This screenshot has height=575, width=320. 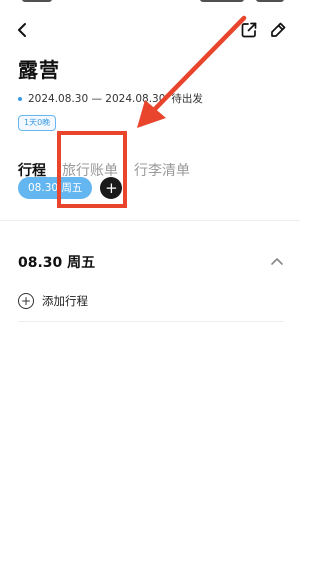 I want to click on trip-status: 待出发, so click(x=187, y=99).